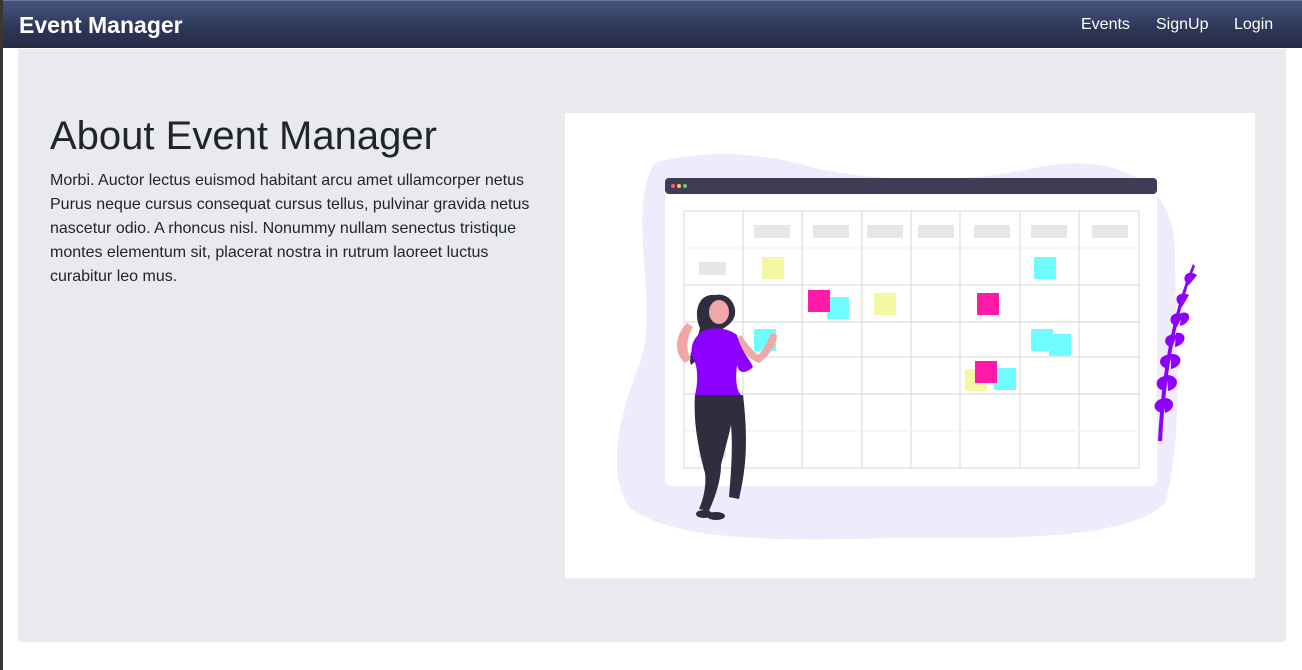 The width and height of the screenshot is (1302, 670). What do you see at coordinates (1182, 25) in the screenshot?
I see `nav-link-signup: SignUp` at bounding box center [1182, 25].